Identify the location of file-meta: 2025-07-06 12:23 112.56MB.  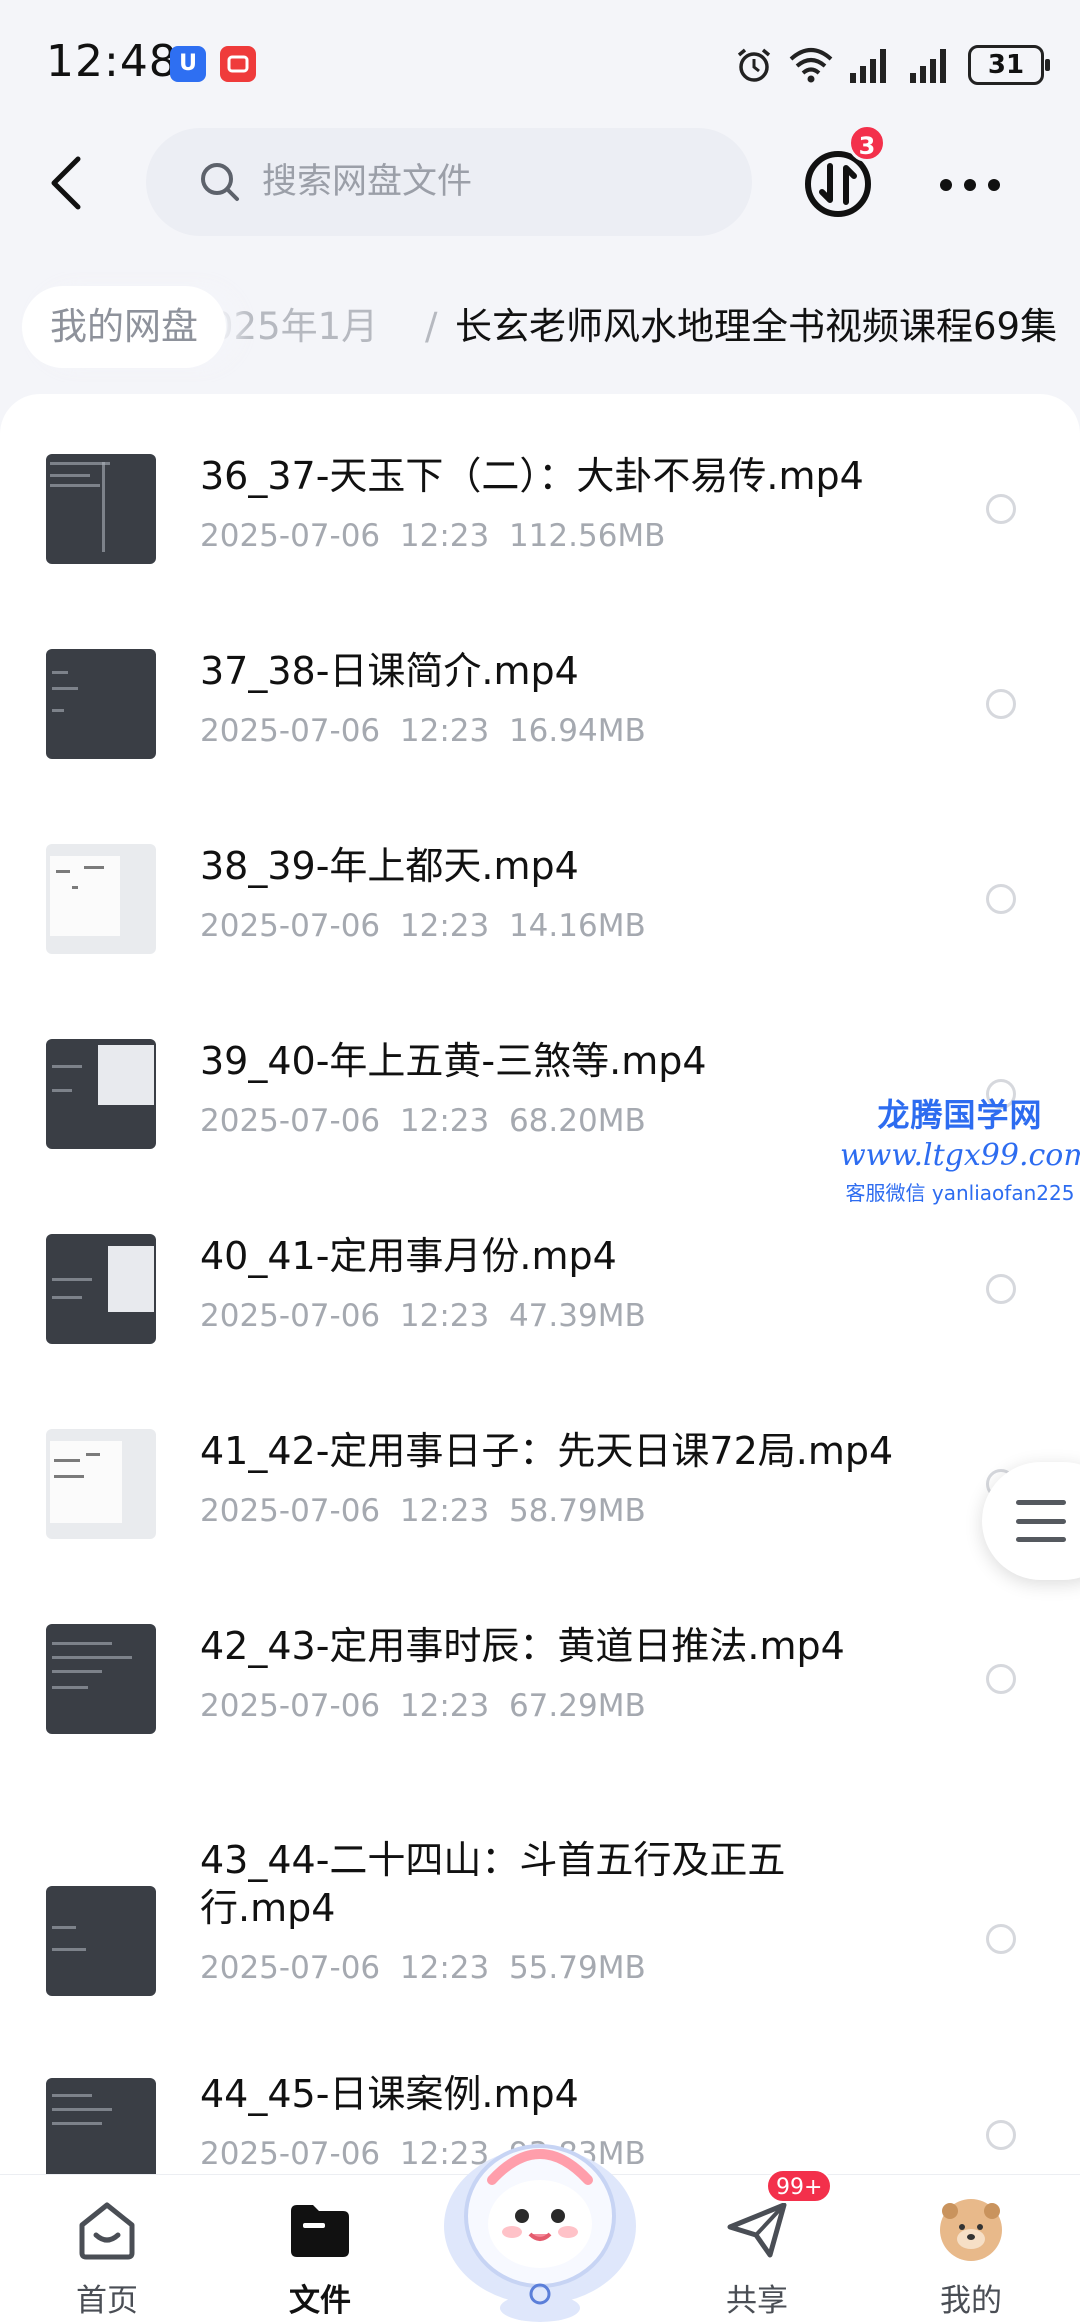
(432, 536).